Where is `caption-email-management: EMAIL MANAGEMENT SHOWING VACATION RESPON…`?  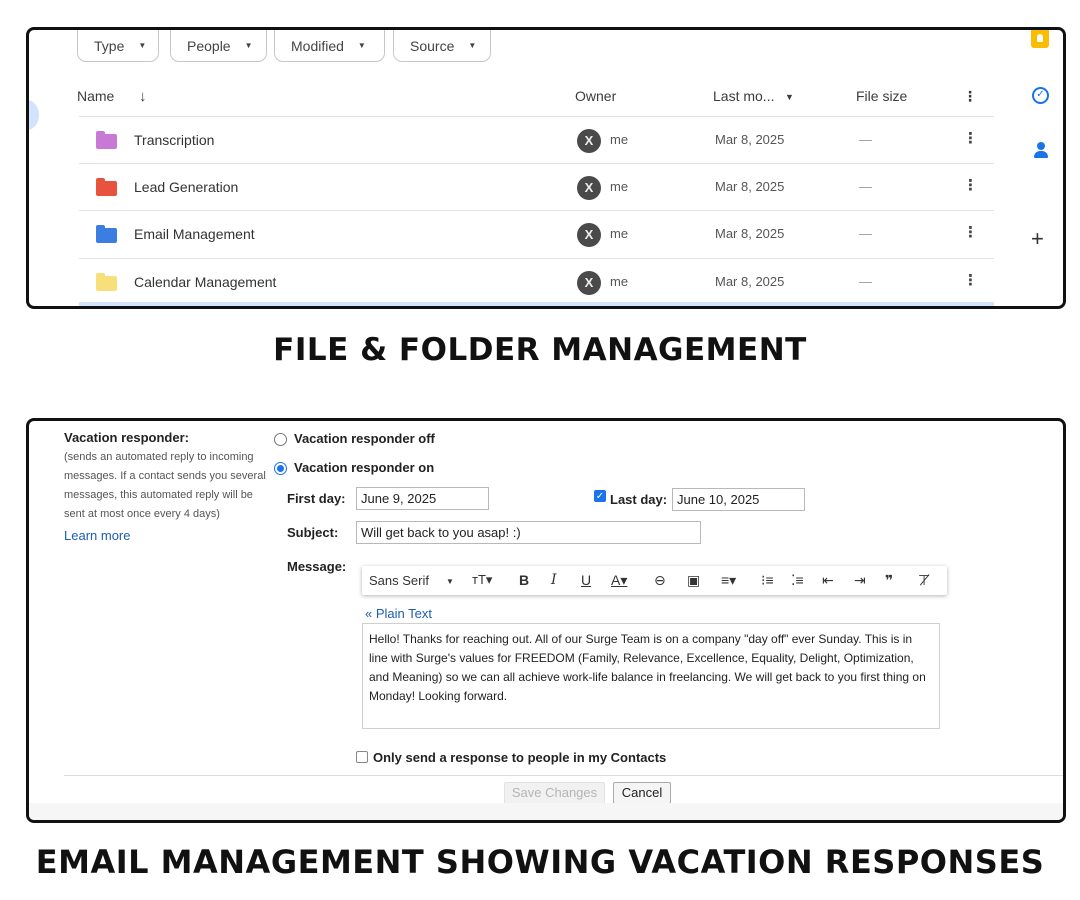 caption-email-management: EMAIL MANAGEMENT SHOWING VACATION RESPON… is located at coordinates (540, 862).